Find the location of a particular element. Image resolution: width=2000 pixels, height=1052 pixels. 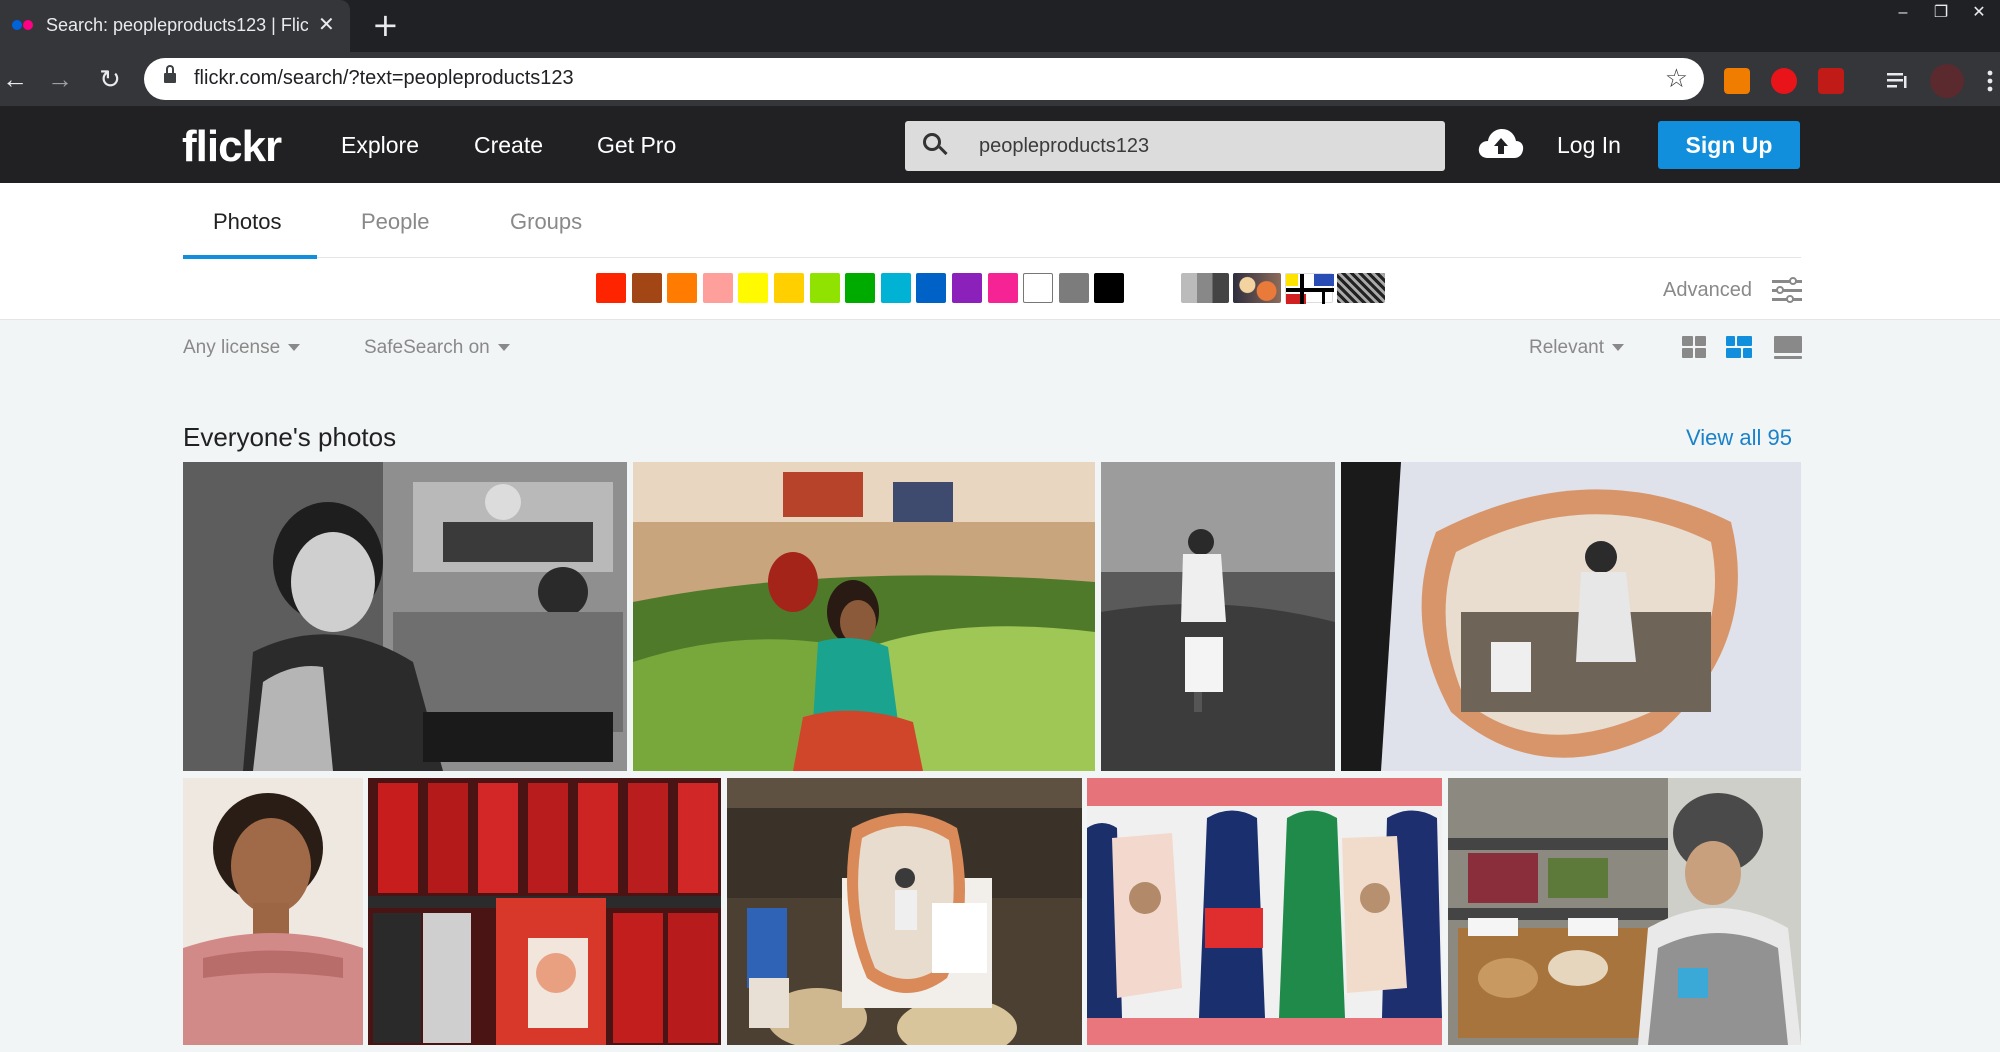

style-black-and-white is located at coordinates (1205, 288).